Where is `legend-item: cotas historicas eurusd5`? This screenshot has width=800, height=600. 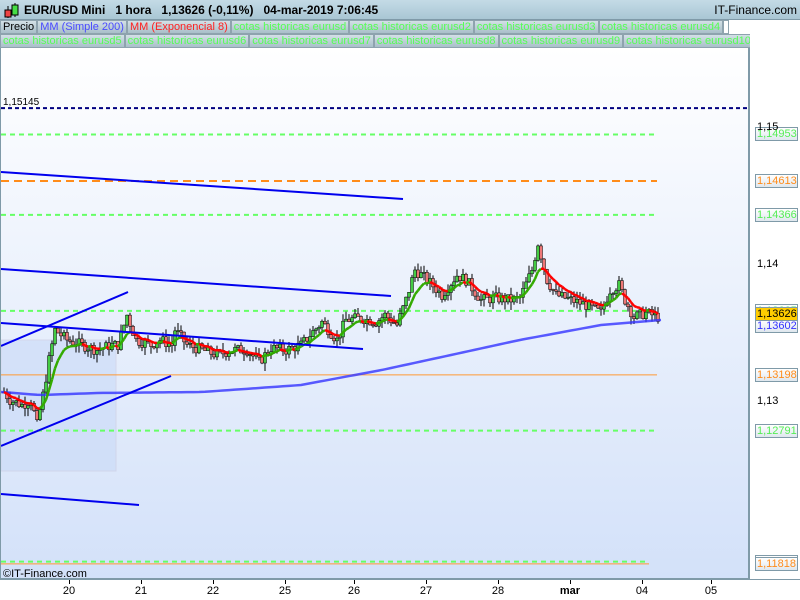 legend-item: cotas historicas eurusd5 is located at coordinates (62, 41).